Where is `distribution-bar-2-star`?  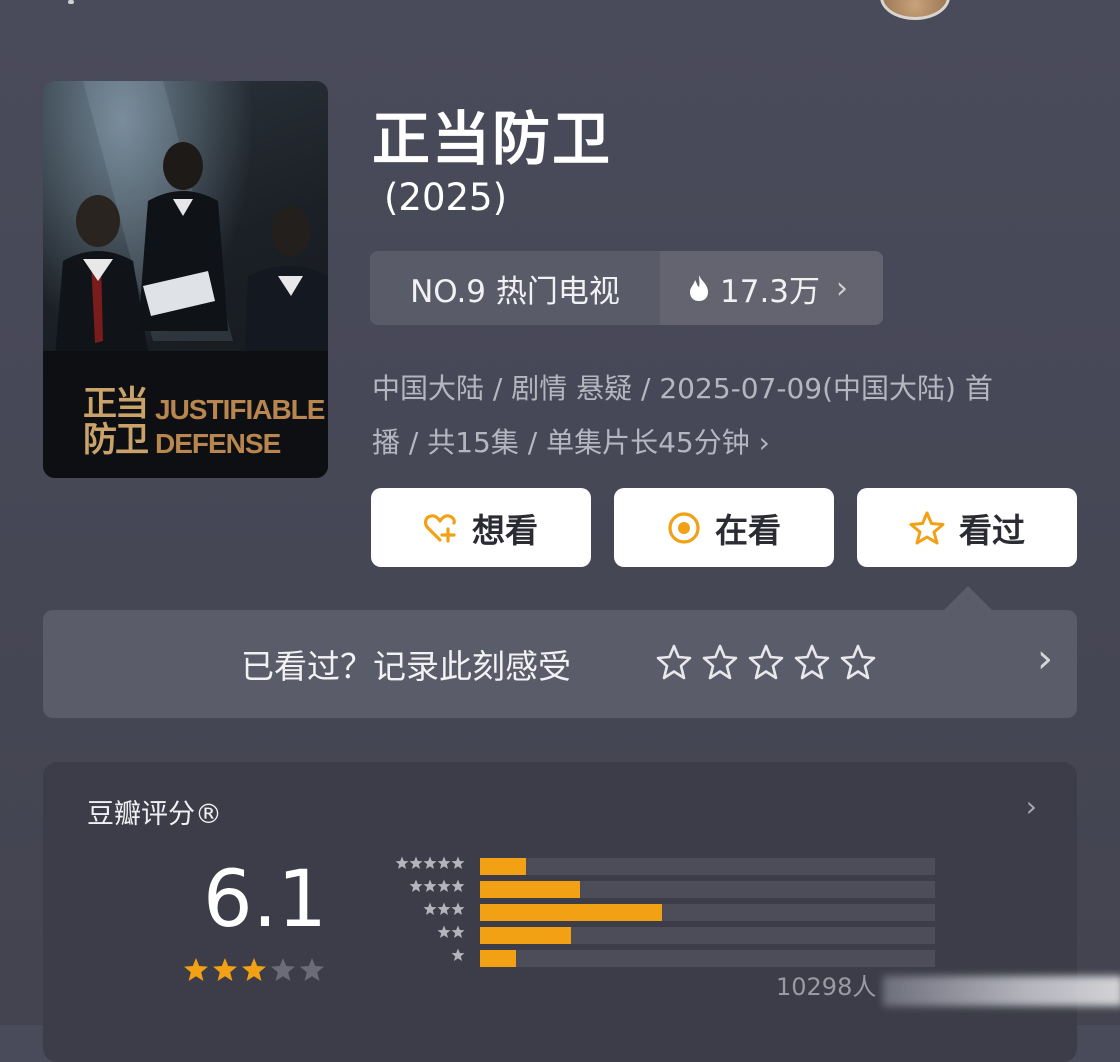
distribution-bar-2-star is located at coordinates (525, 935).